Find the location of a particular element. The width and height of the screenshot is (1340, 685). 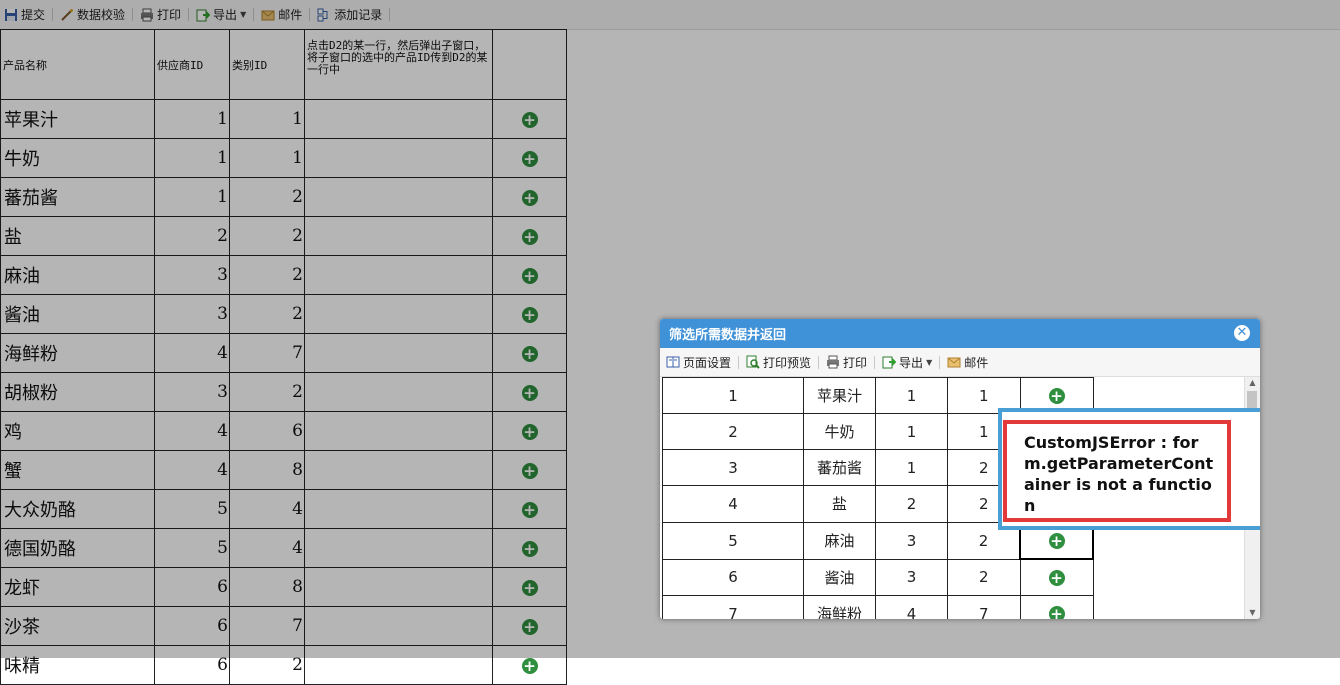

product-name-cell: 苹果汁 is located at coordinates (839, 395).